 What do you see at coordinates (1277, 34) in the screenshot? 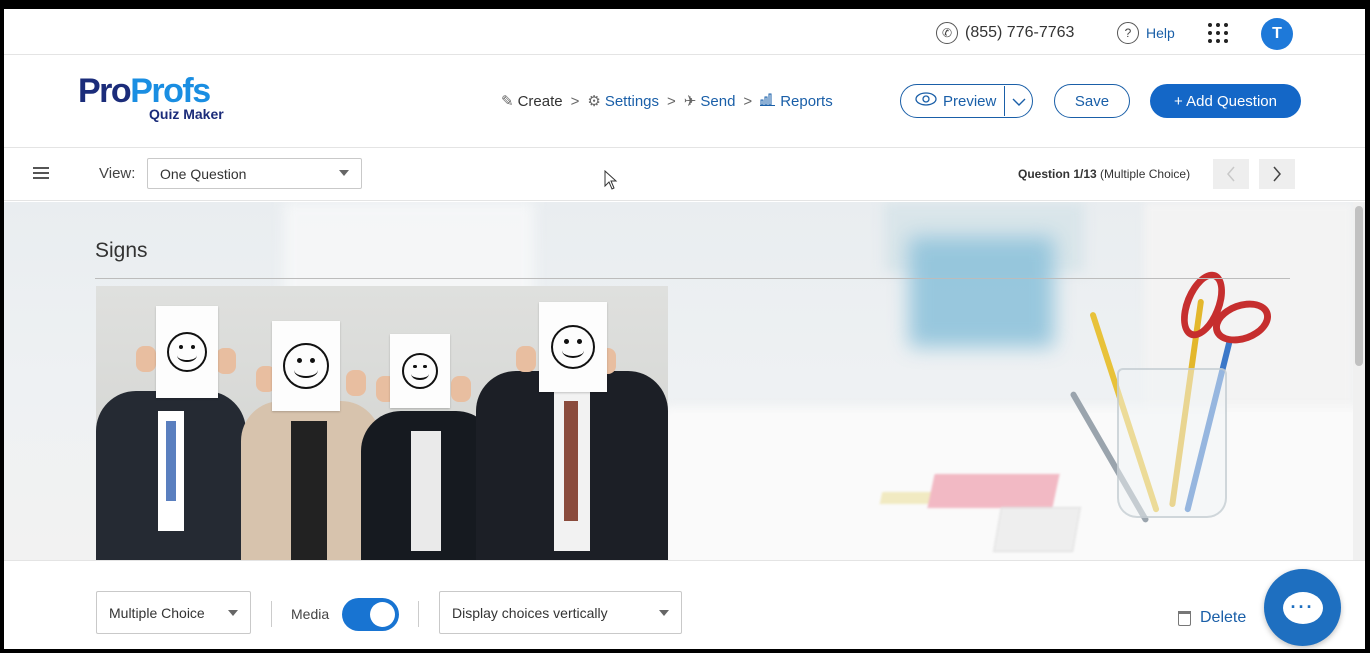
I see `avatar: T` at bounding box center [1277, 34].